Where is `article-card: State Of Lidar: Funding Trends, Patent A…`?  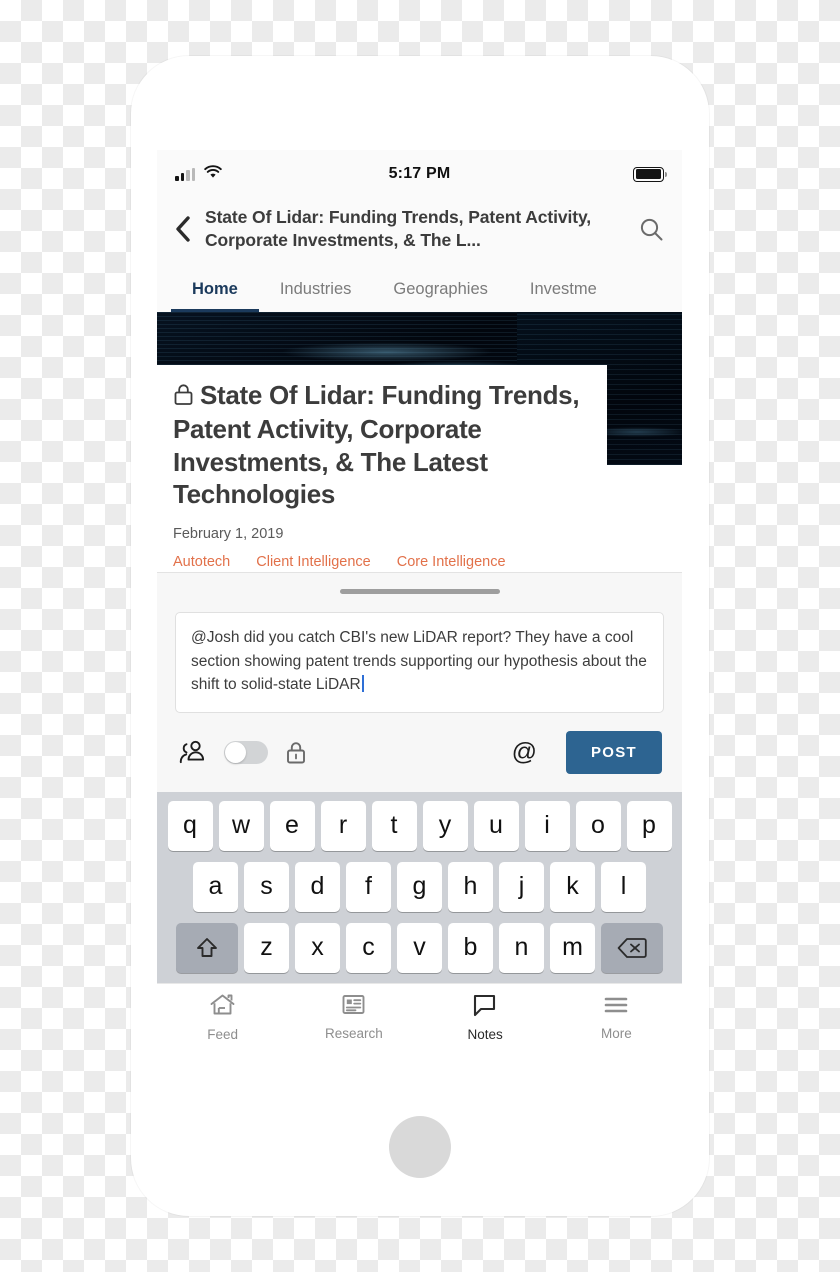 article-card: State Of Lidar: Funding Trends, Patent A… is located at coordinates (419, 443).